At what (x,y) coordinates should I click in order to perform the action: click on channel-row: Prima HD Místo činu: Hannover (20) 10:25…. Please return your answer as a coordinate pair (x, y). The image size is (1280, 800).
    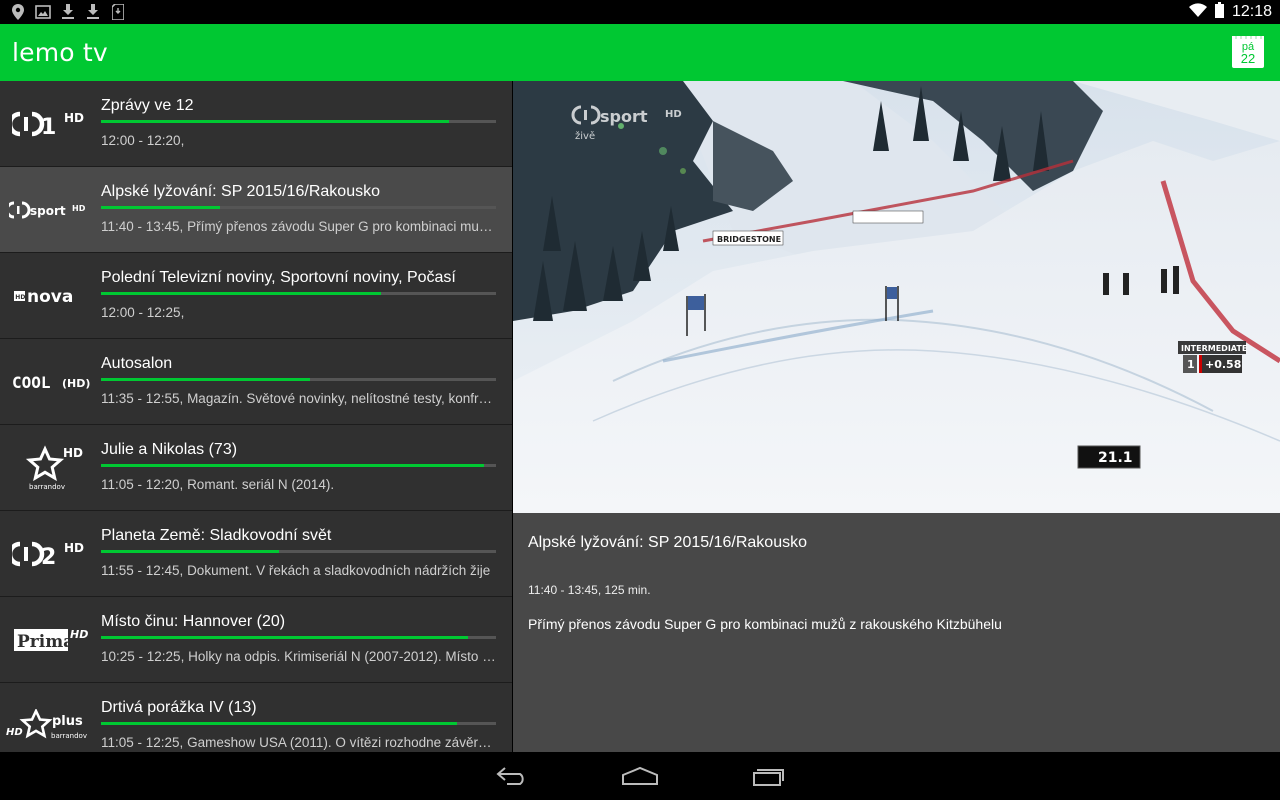
    Looking at the image, I should click on (256, 640).